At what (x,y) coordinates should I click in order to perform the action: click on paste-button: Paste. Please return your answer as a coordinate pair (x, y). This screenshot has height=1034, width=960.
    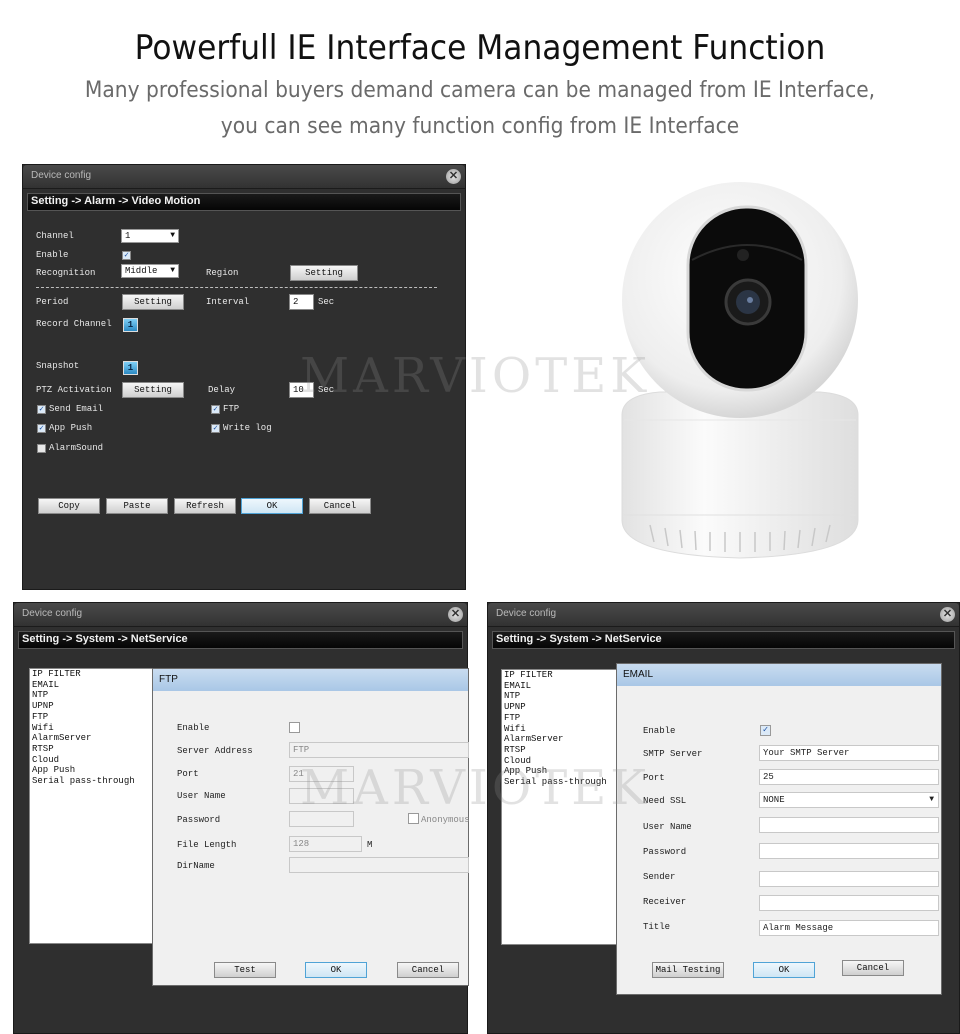
    Looking at the image, I should click on (137, 506).